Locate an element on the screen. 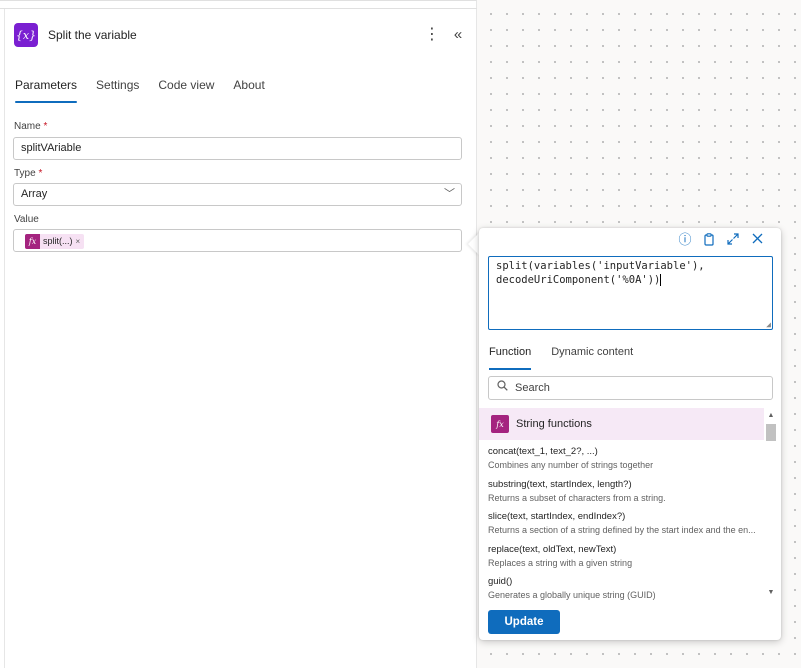  type-dropdown: Array ﹀ is located at coordinates (237, 194).